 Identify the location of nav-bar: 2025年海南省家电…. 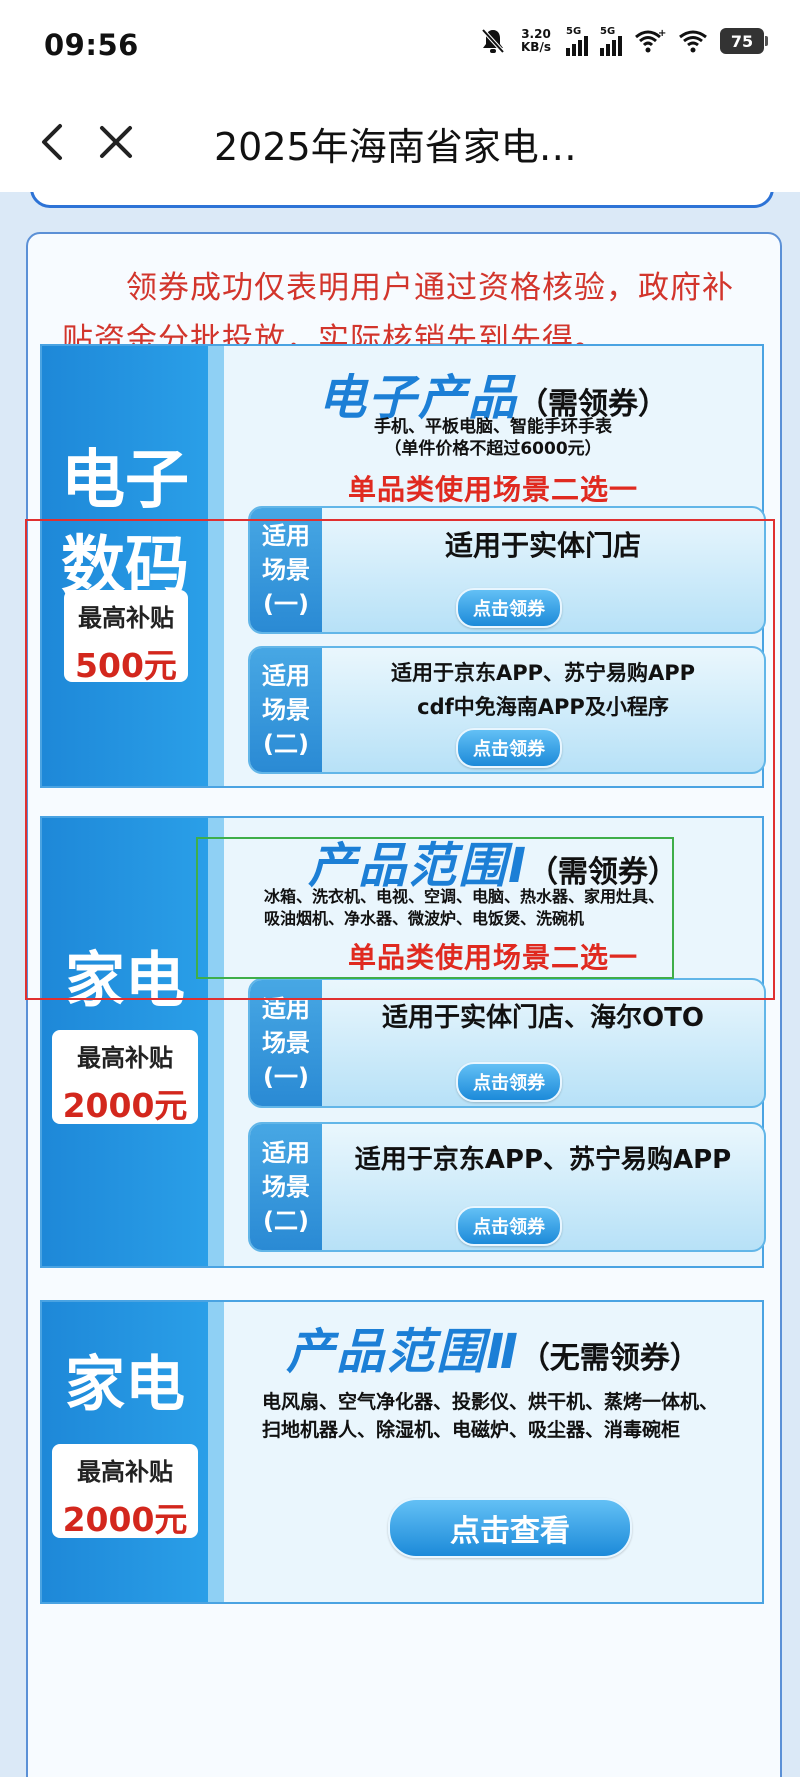
(400, 142).